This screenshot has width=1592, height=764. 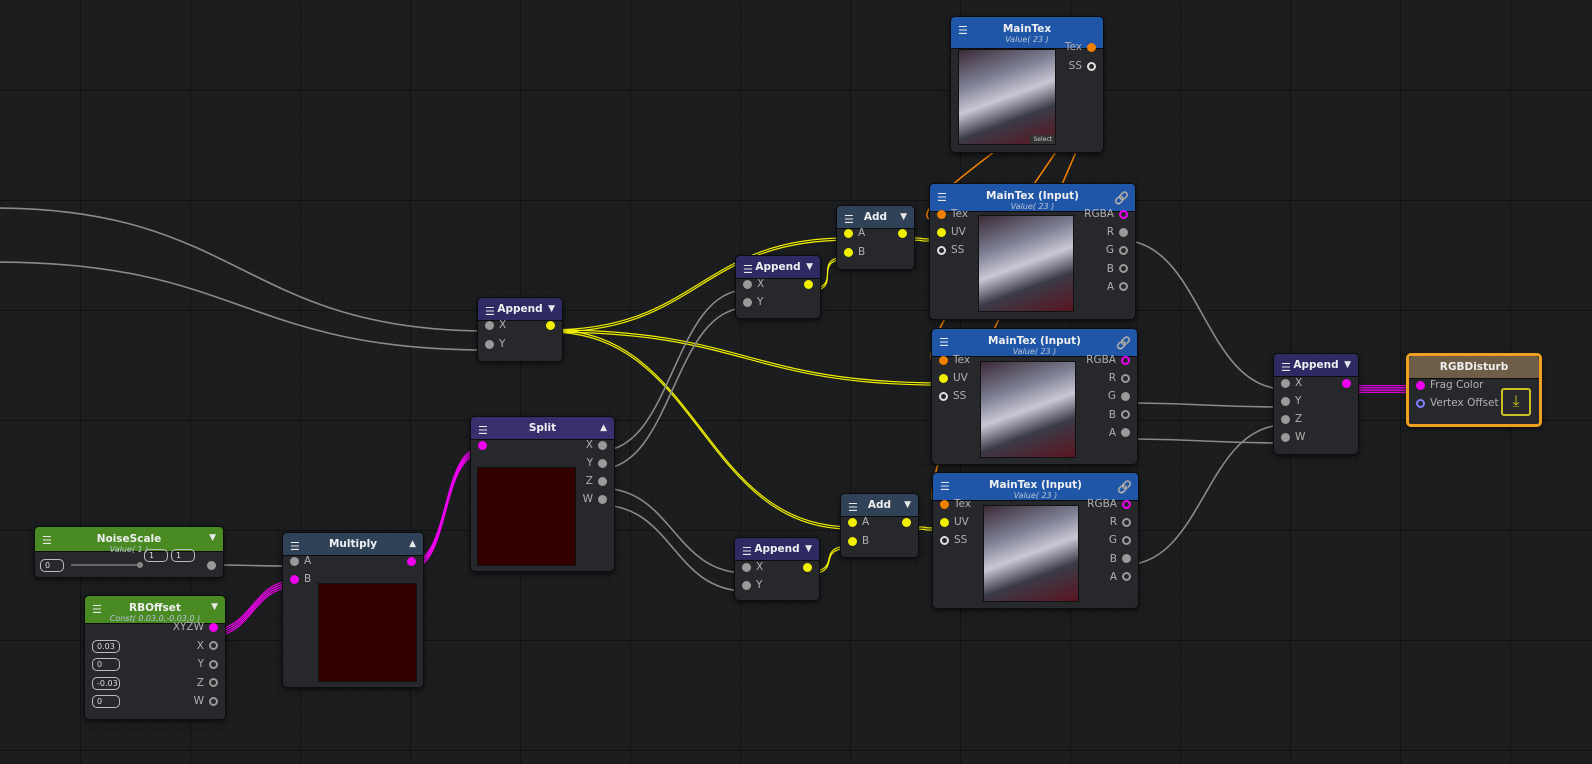 What do you see at coordinates (1449, 385) in the screenshot?
I see `input-port-frag-color: Frag Color` at bounding box center [1449, 385].